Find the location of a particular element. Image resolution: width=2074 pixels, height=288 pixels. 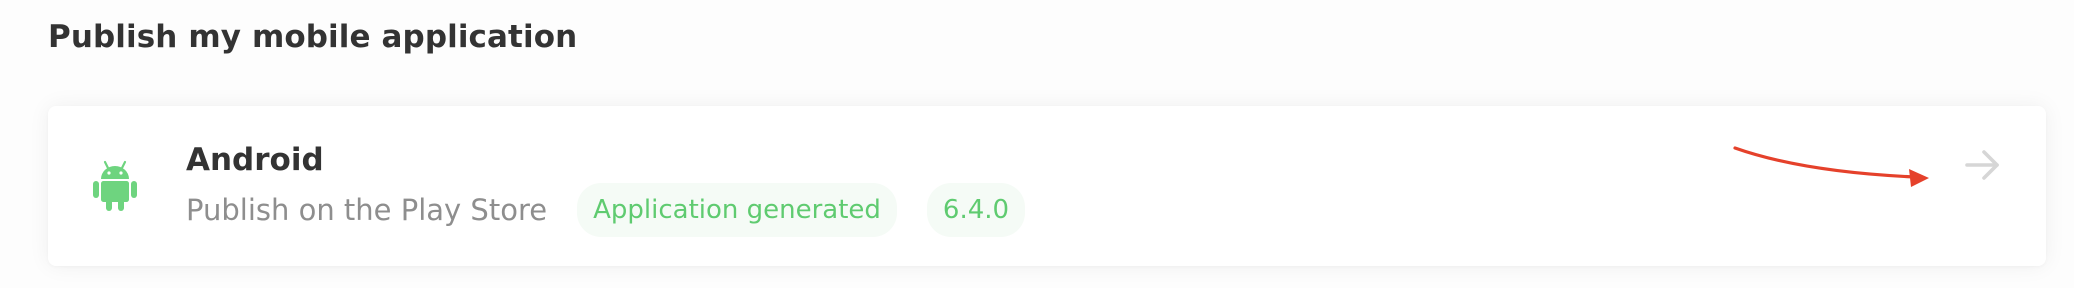

version-badge: 6.4.0 is located at coordinates (976, 210).